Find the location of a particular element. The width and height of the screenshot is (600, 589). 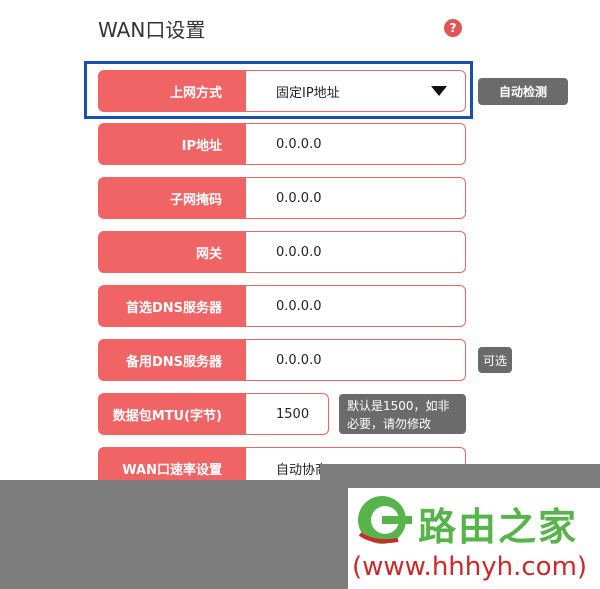

mtu-tooltip-line2: 必要，请勿修改 is located at coordinates (389, 424).